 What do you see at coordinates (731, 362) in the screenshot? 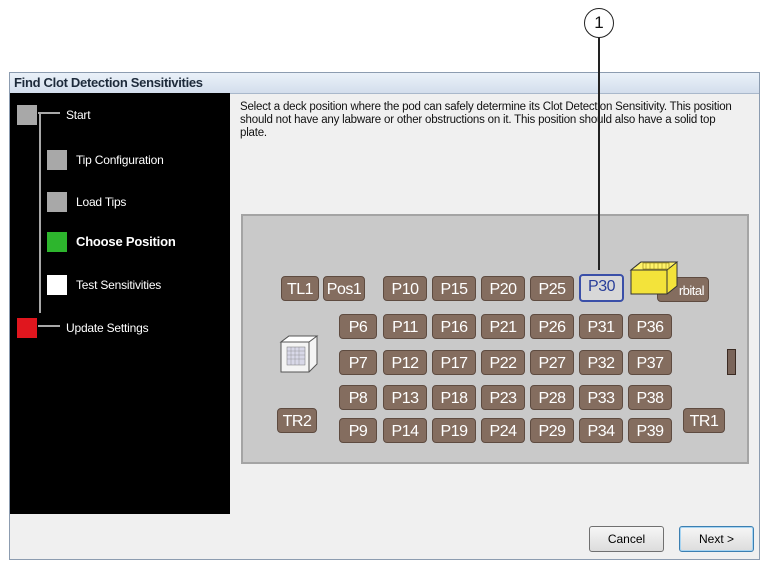
I see `deck-side-slot` at bounding box center [731, 362].